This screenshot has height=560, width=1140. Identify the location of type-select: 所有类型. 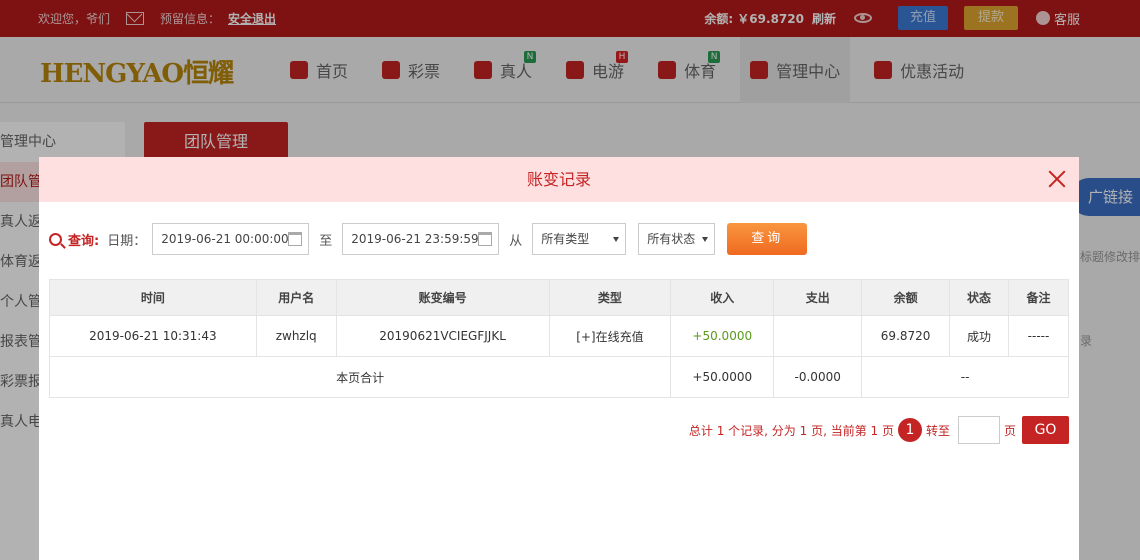
(579, 239).